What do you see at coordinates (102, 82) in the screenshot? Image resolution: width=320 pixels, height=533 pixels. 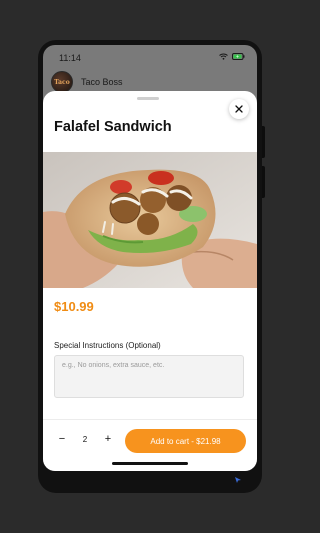 I see `restaurant-name: Taco Boss` at bounding box center [102, 82].